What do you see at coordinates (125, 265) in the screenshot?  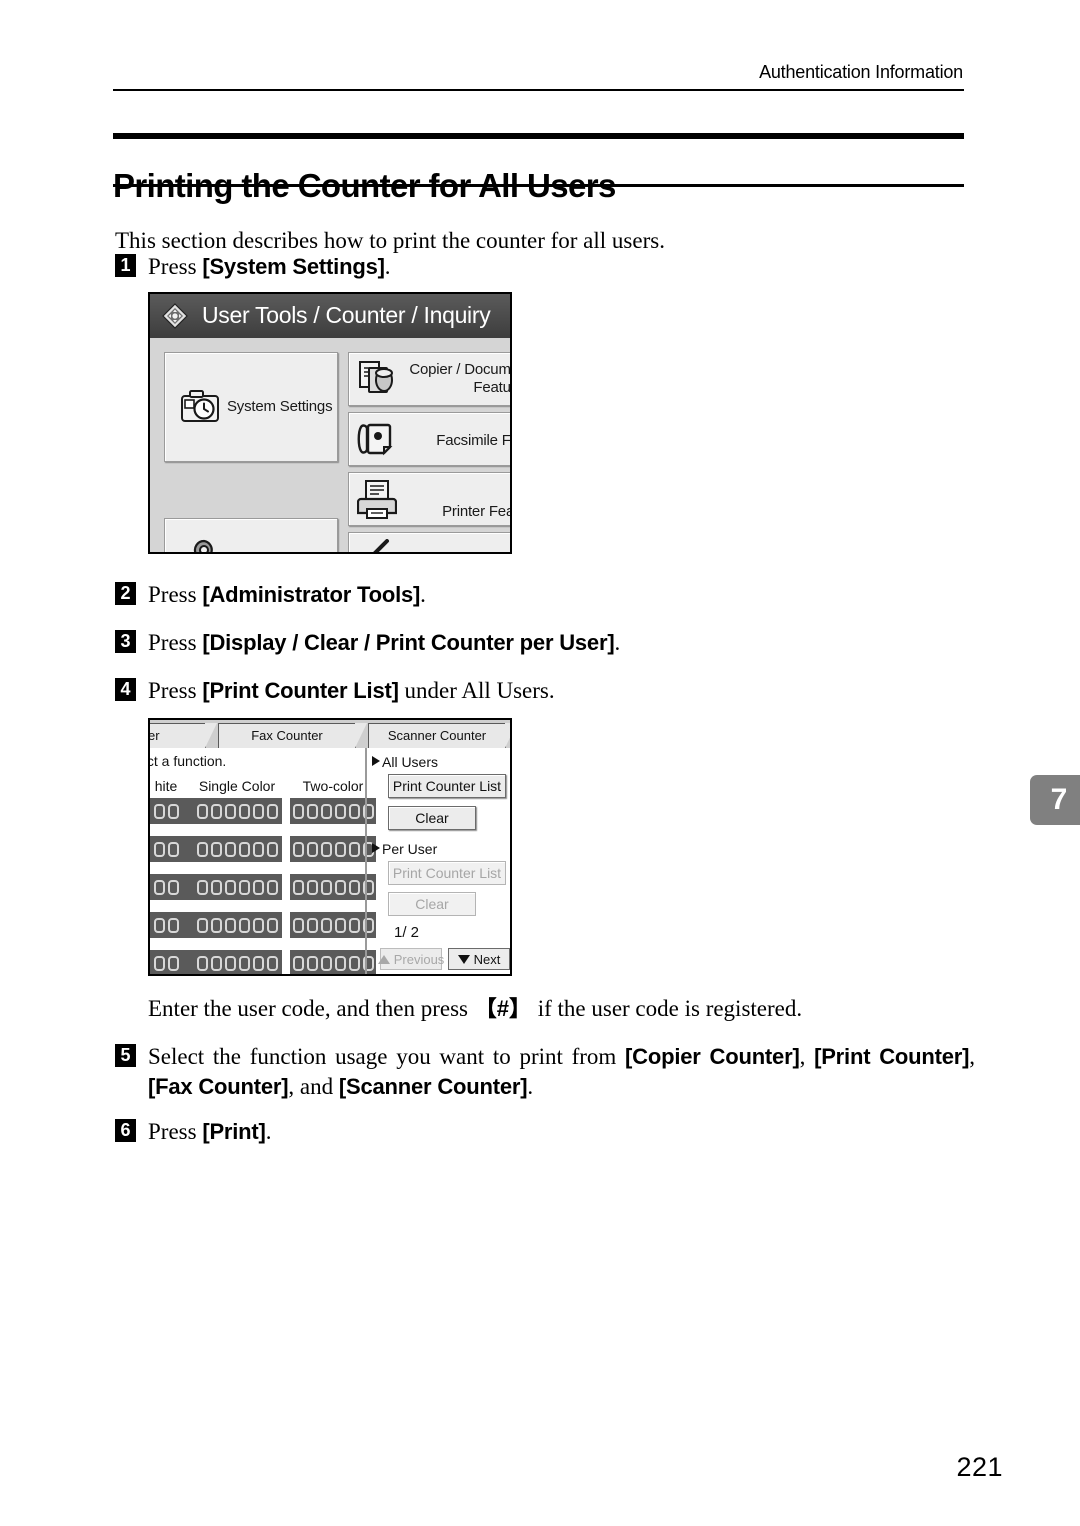 I see `step-number-badge: 1` at bounding box center [125, 265].